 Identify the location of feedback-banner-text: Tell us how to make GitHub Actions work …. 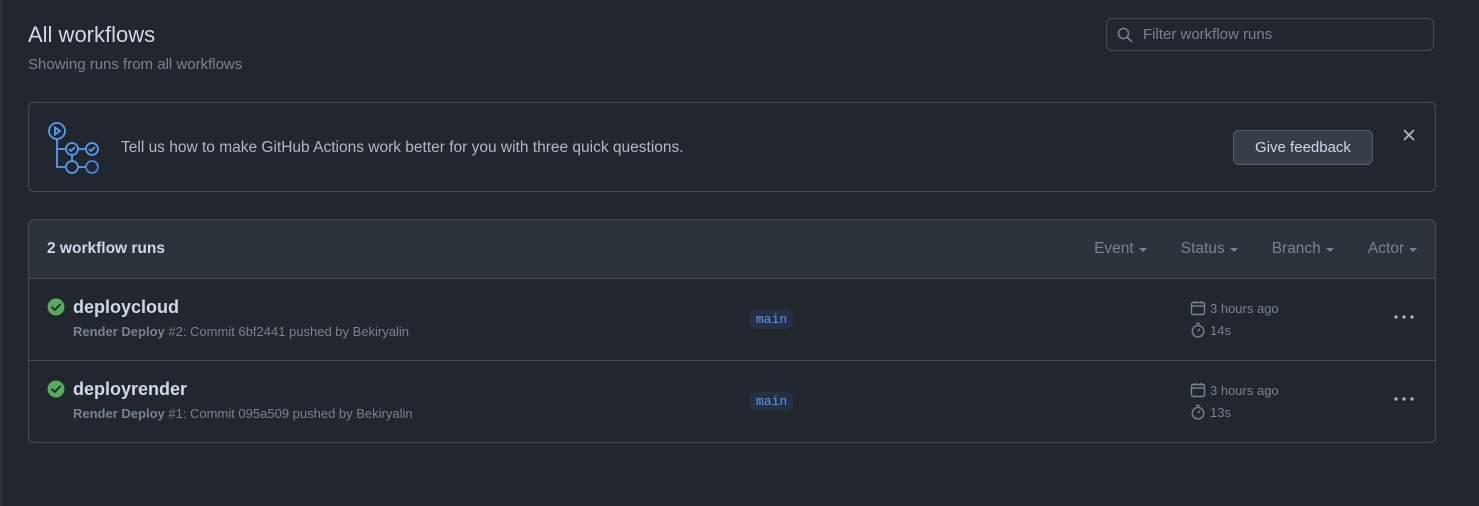
(402, 147).